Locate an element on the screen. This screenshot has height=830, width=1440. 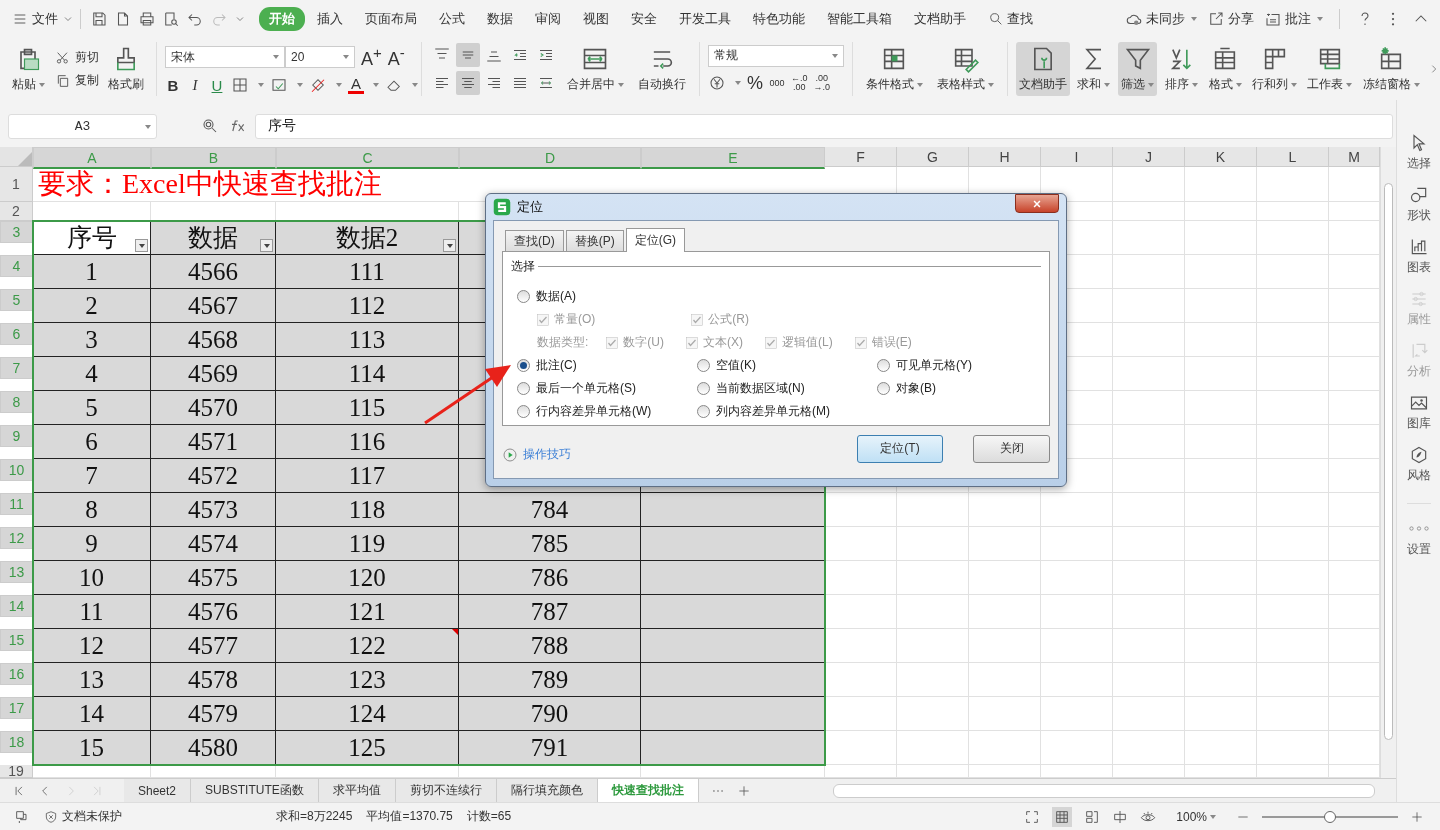
sheet-tab: 剪切不连续行 is located at coordinates (446, 790).